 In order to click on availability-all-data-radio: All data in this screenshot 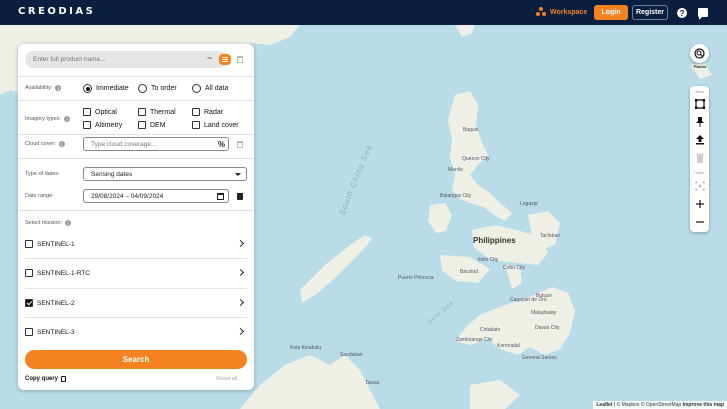, I will do `click(210, 88)`.